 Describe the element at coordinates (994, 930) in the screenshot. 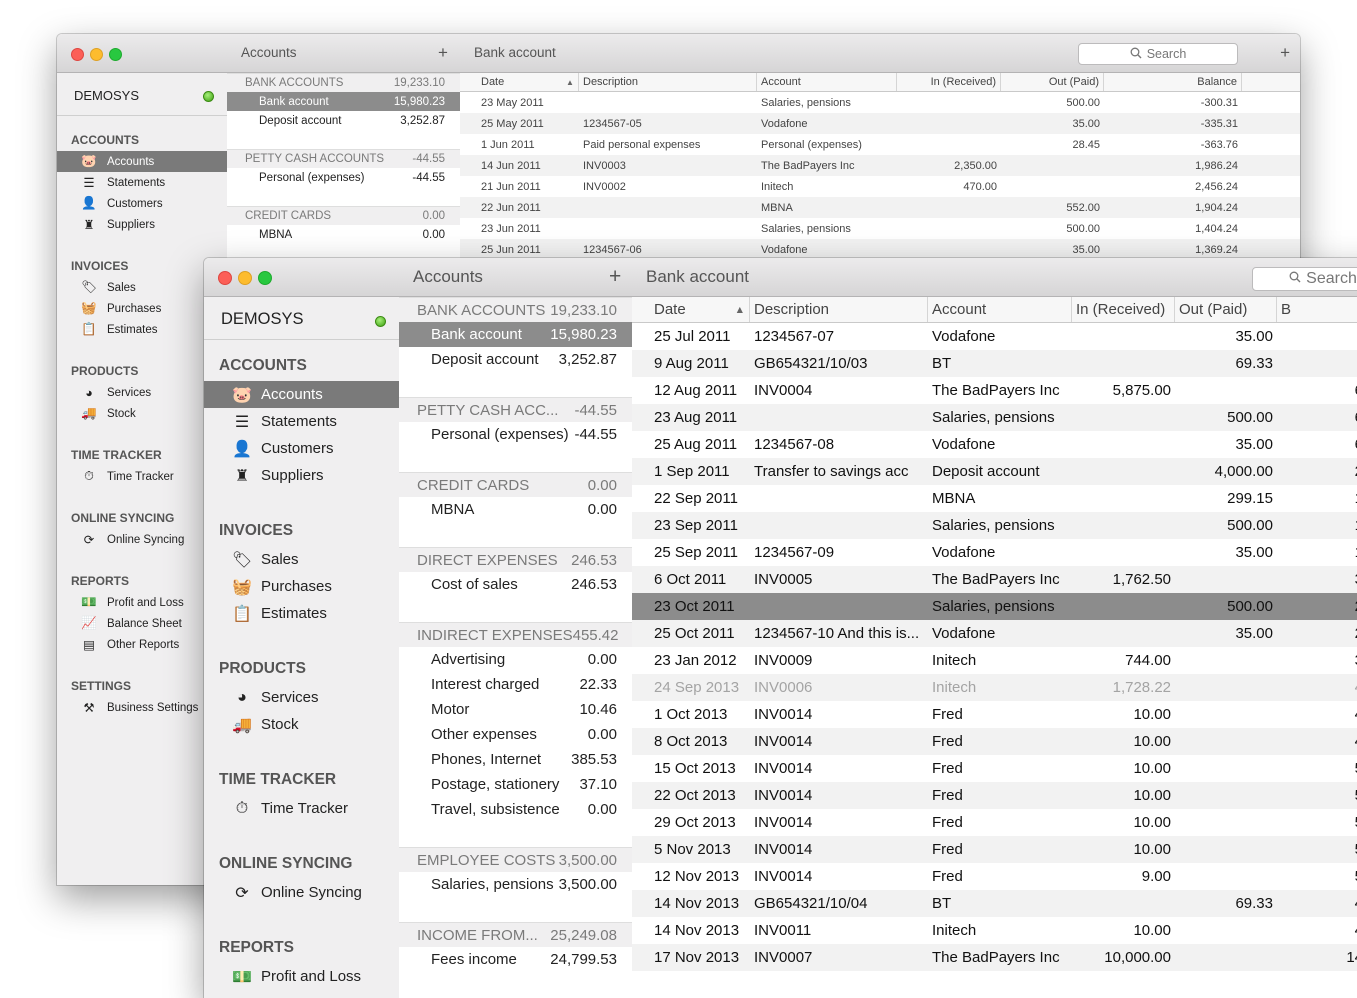

I see `table-row: 14 Nov 2013 INV0011 Initech 10.00 4` at that location.